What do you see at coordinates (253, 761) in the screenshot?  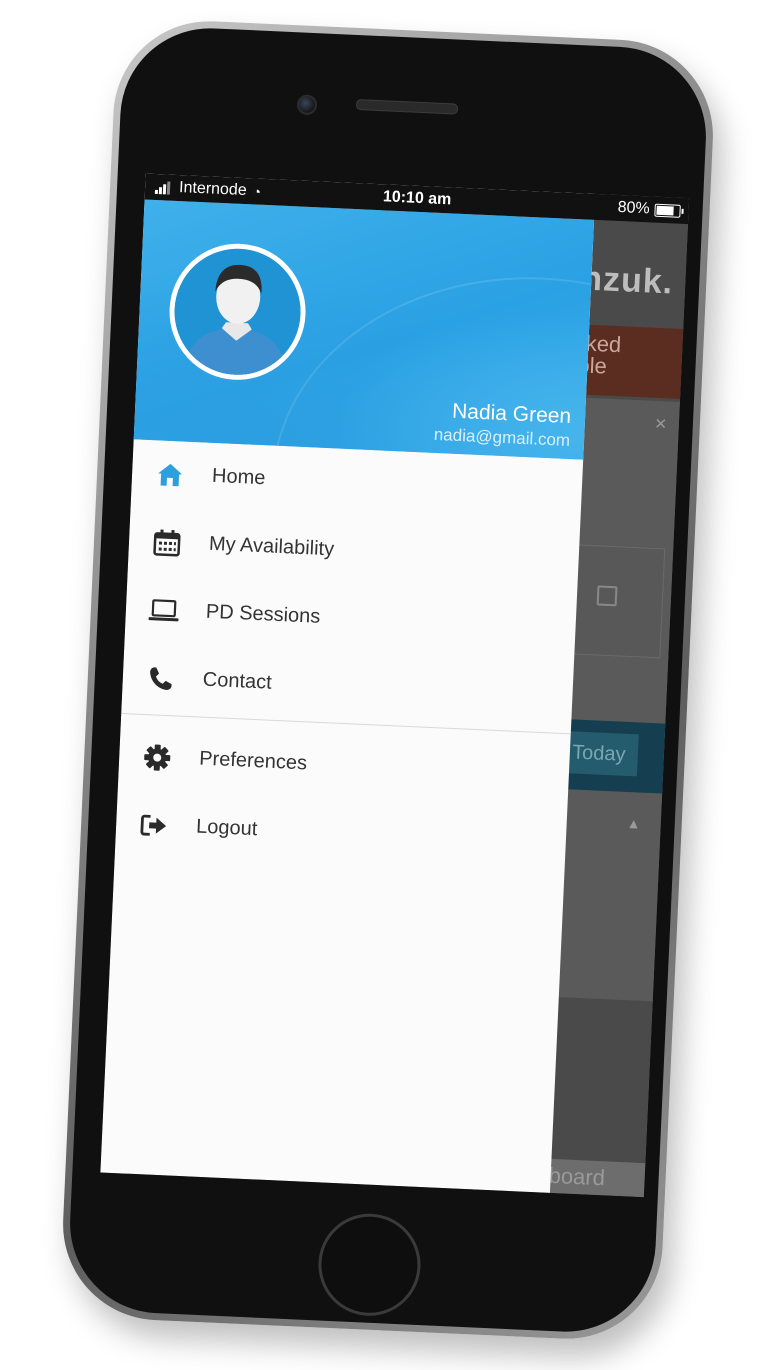 I see `menu-item-label: Preferences` at bounding box center [253, 761].